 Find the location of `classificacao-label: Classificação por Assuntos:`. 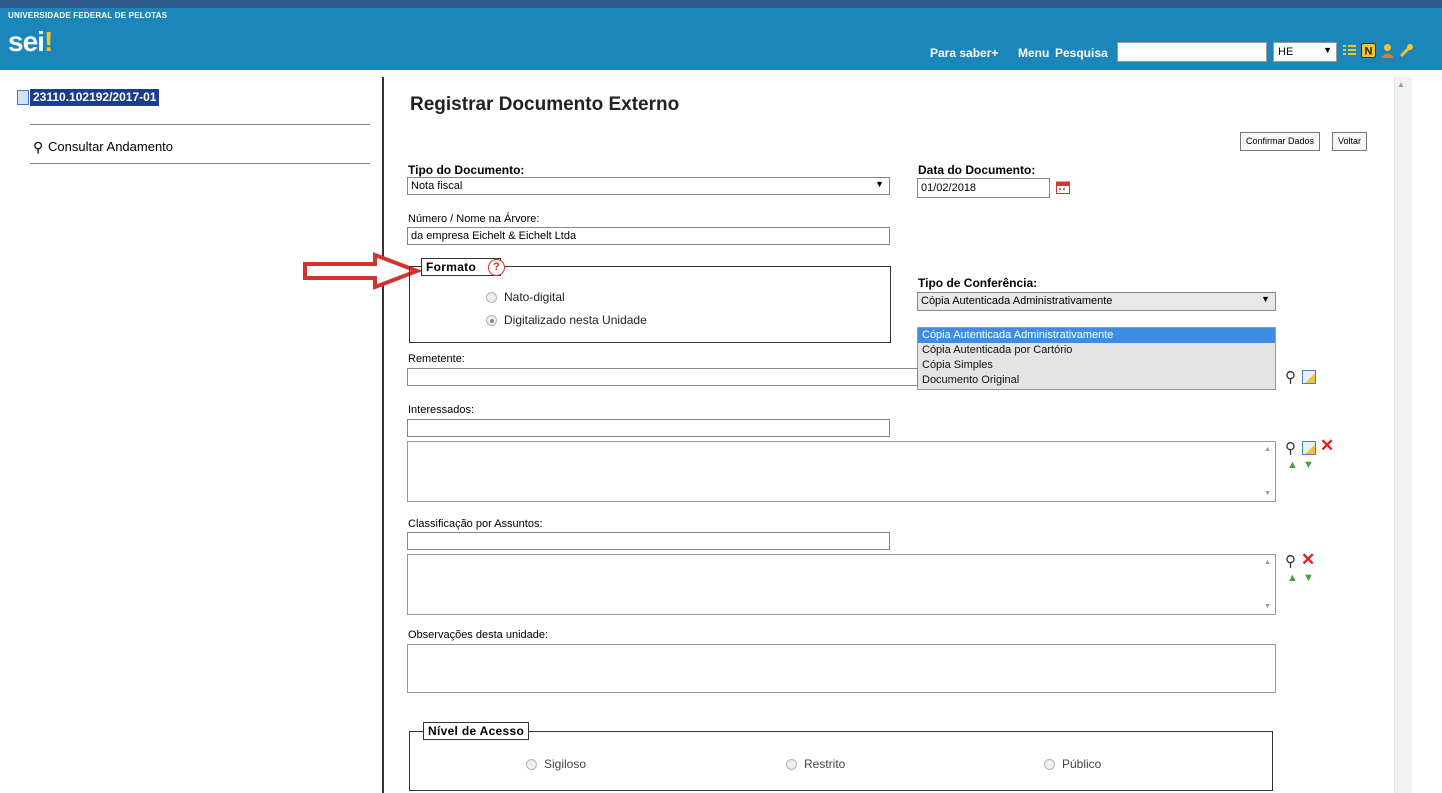

classificacao-label: Classificação por Assuntos: is located at coordinates (475, 524).